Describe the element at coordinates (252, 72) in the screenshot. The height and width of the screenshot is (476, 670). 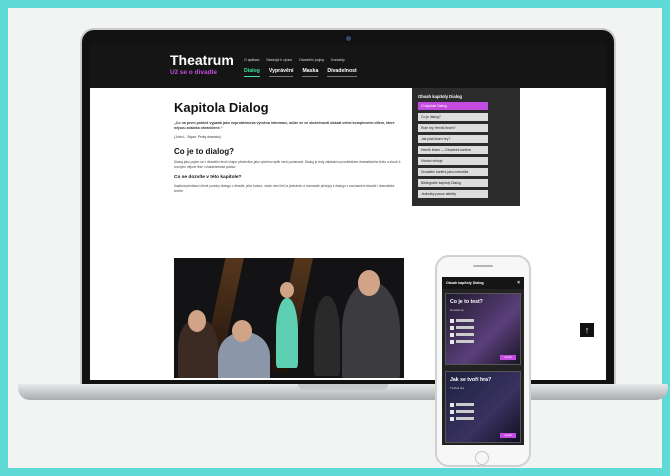
I see `tab-dialog: Dialog` at that location.